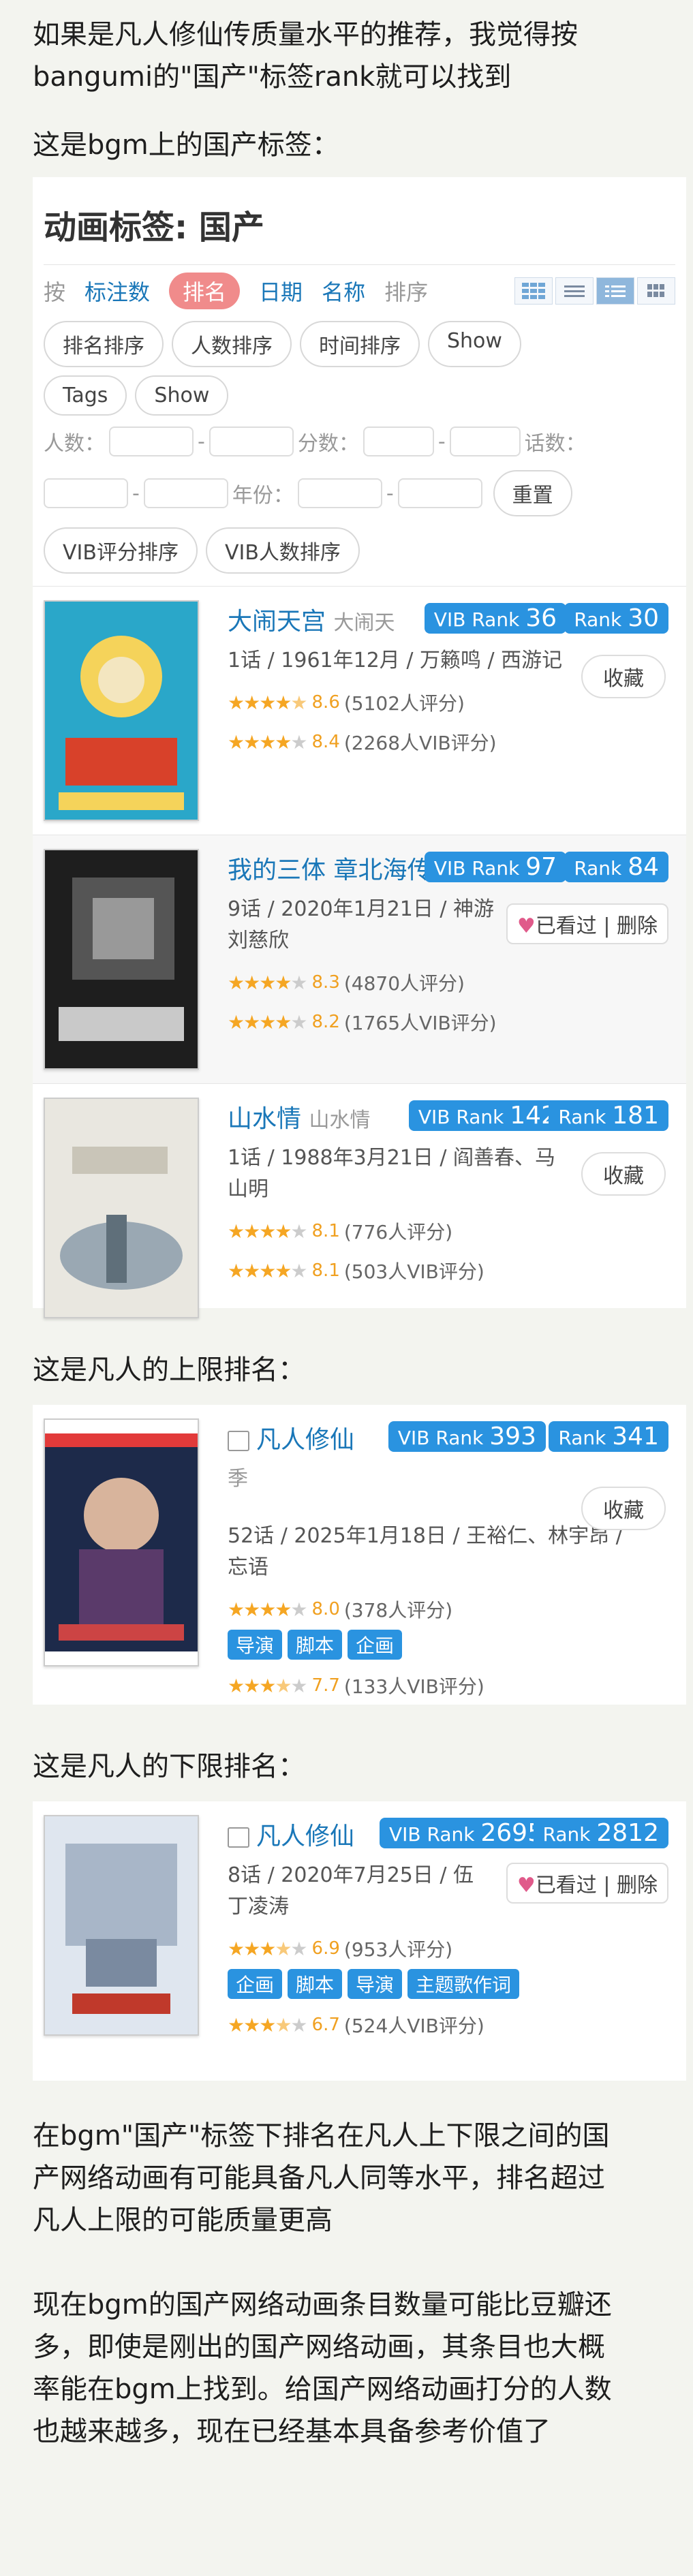  I want to click on vib-score-line: ★★★★★ 8.1 (503人VIB评分), so click(356, 1271).